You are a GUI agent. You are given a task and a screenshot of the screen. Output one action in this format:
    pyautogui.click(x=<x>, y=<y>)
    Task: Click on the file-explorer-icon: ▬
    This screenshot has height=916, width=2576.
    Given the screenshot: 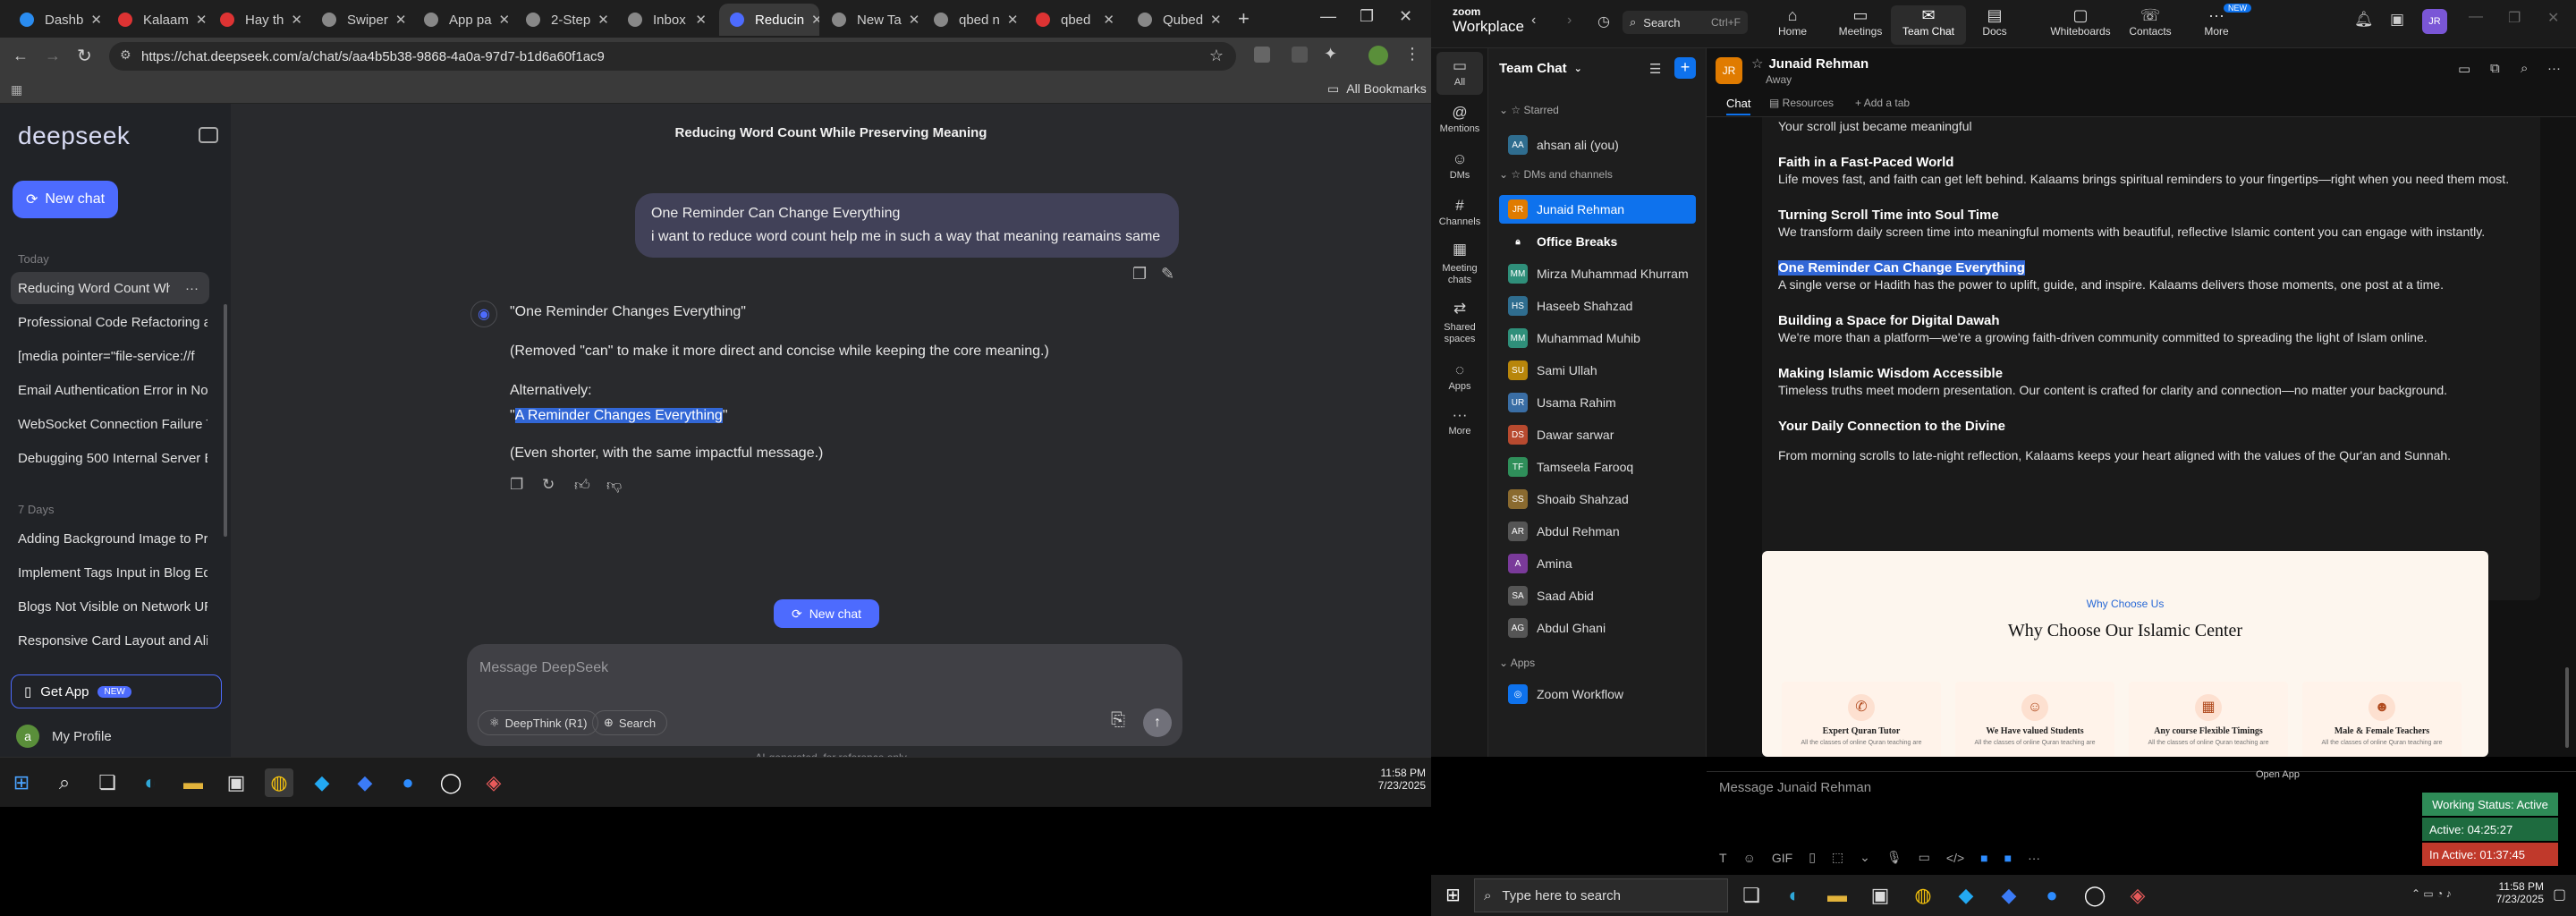 What is the action you would take?
    pyautogui.click(x=1837, y=895)
    